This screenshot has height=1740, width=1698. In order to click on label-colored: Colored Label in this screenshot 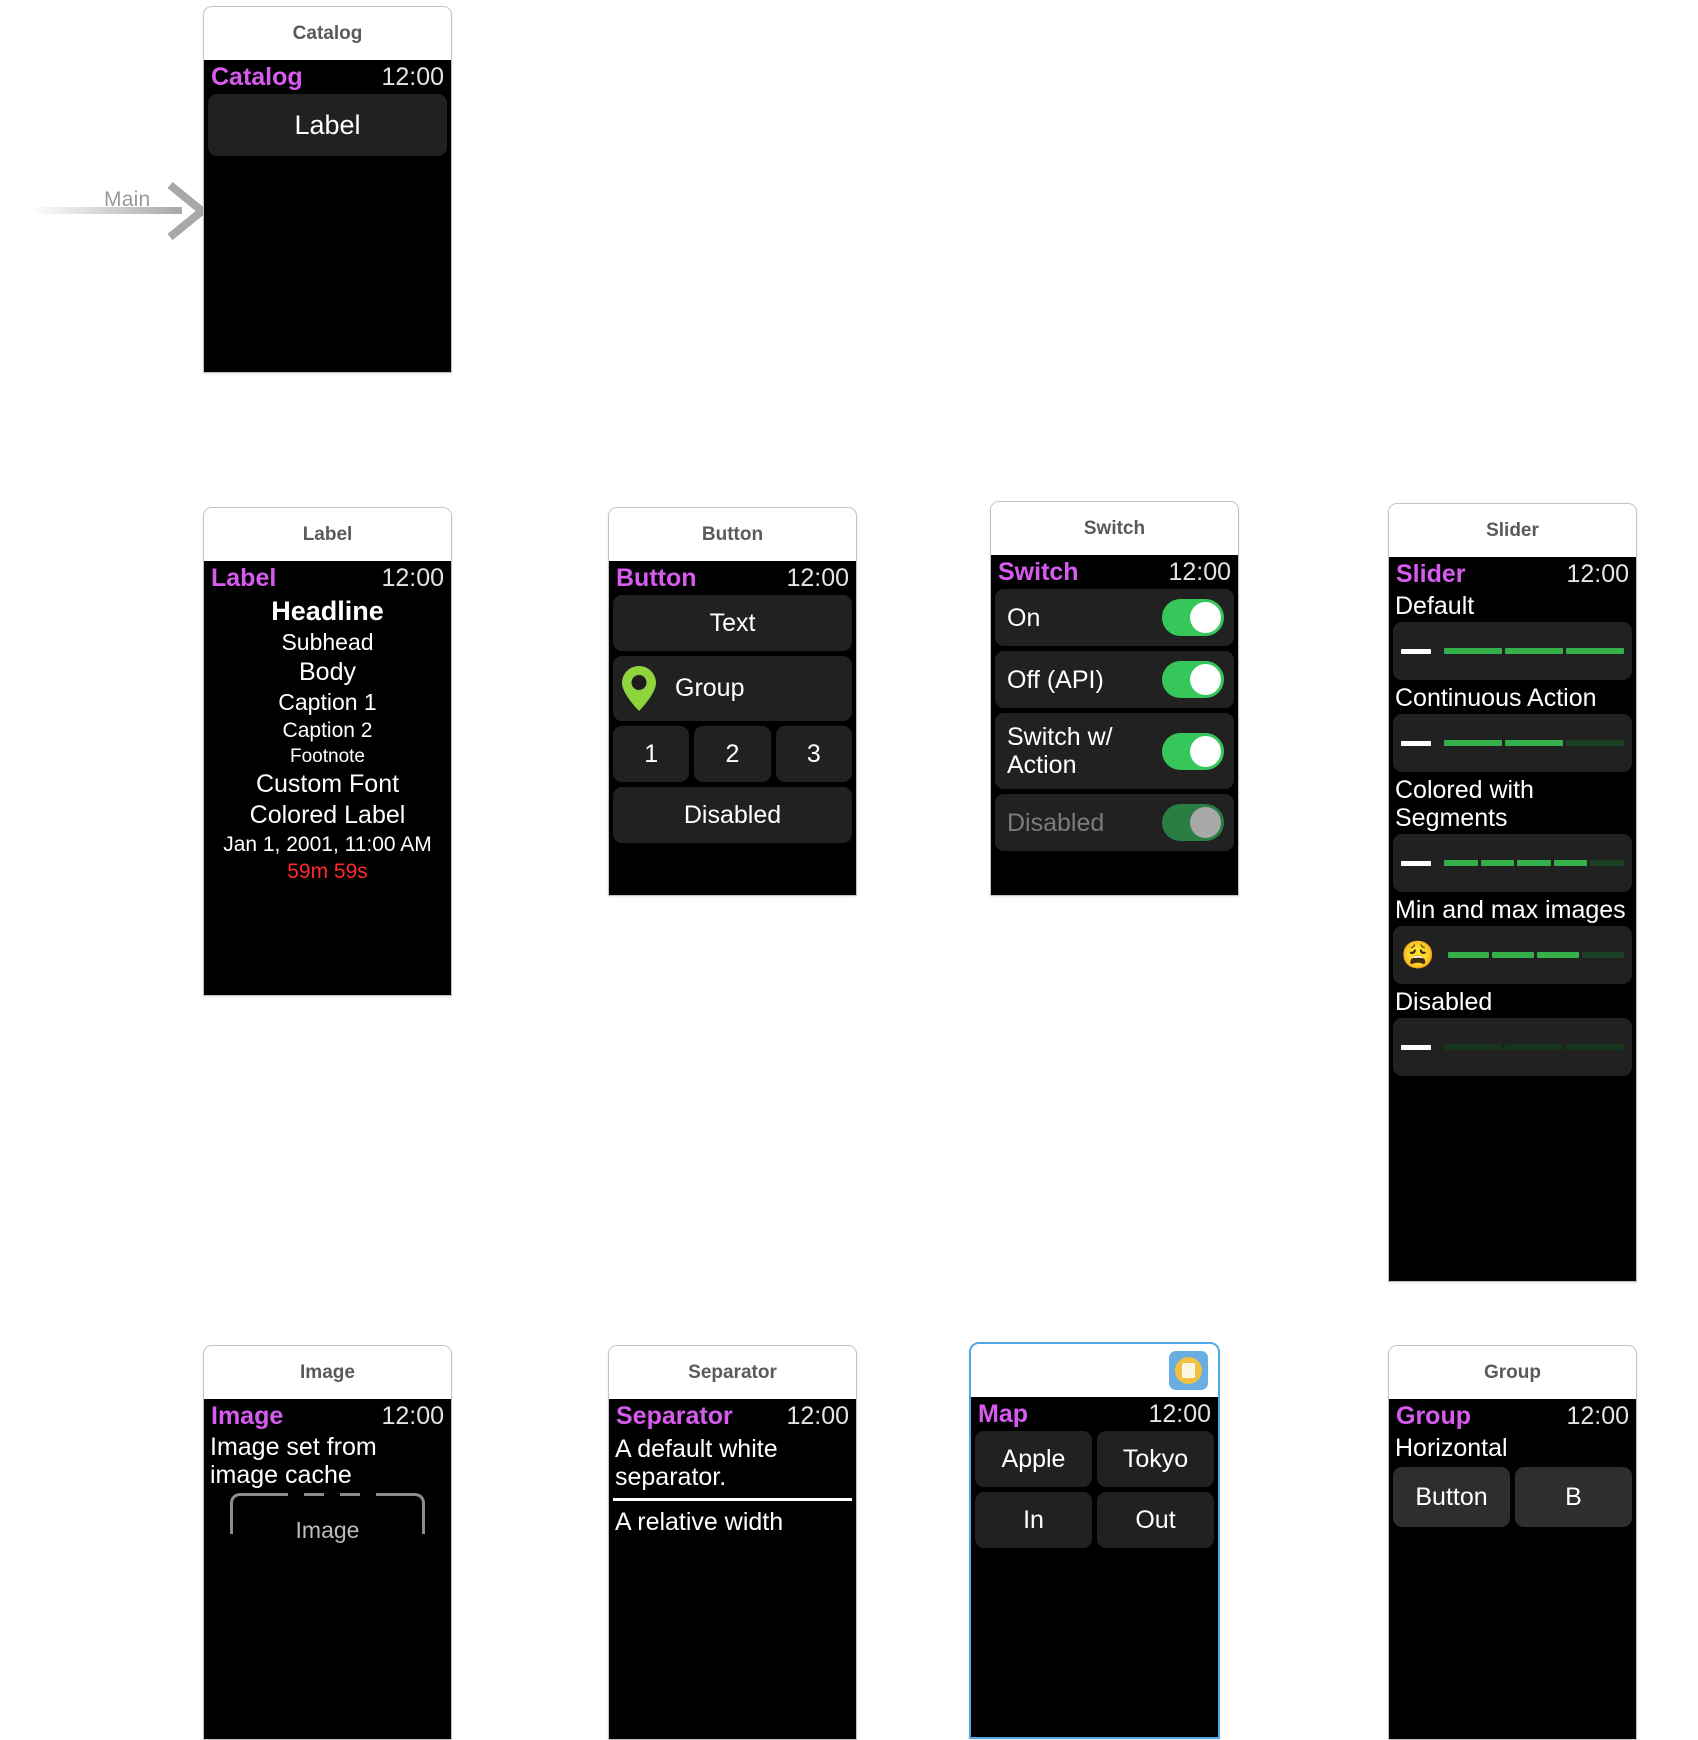, I will do `click(327, 815)`.